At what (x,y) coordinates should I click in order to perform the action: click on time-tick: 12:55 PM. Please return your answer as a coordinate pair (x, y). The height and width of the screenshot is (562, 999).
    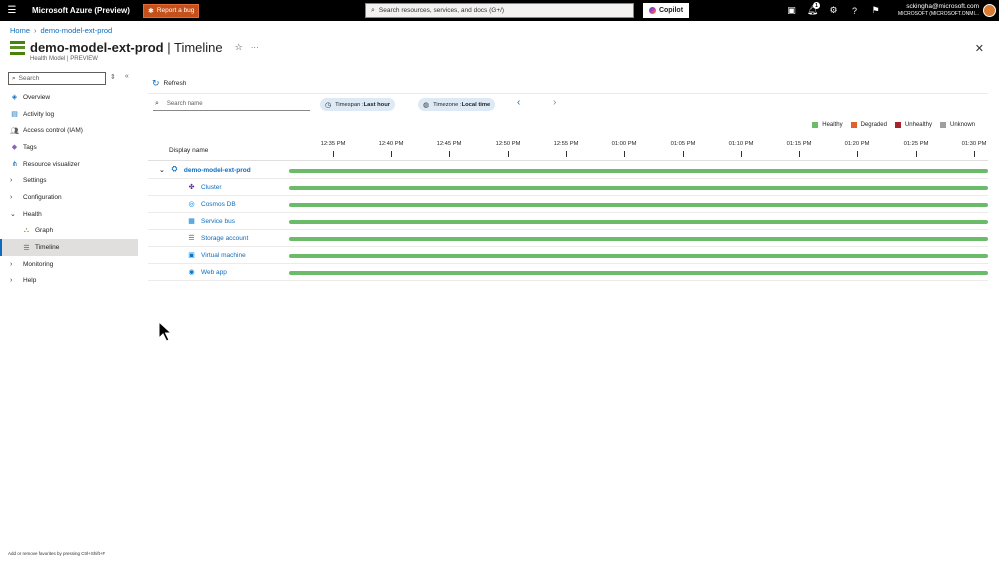
    Looking at the image, I should click on (566, 149).